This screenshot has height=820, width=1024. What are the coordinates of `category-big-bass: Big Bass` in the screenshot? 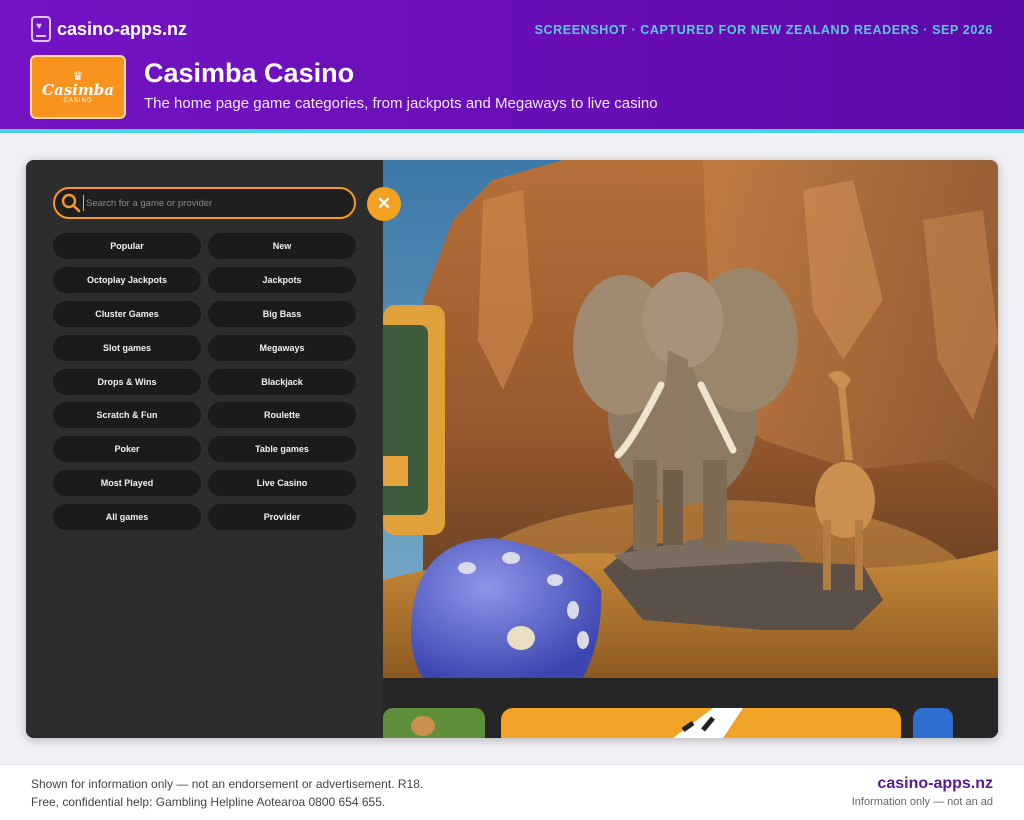 It's located at (282, 314).